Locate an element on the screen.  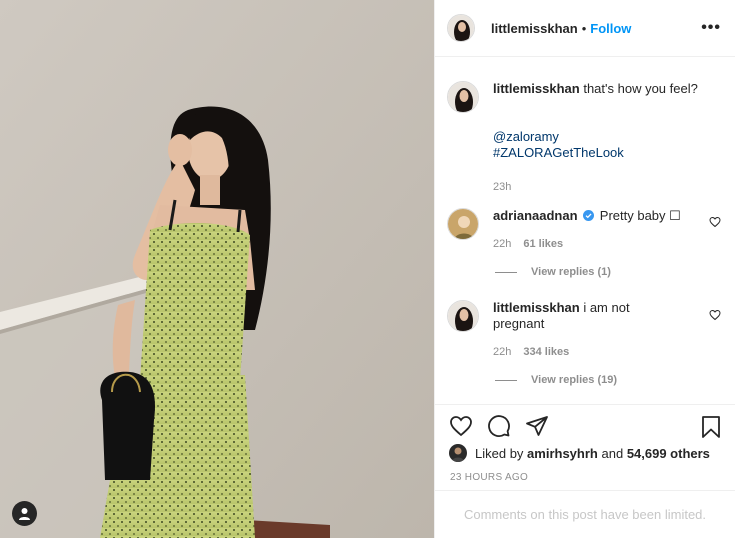
view-replies-label: View replies (1) is located at coordinates (571, 272).